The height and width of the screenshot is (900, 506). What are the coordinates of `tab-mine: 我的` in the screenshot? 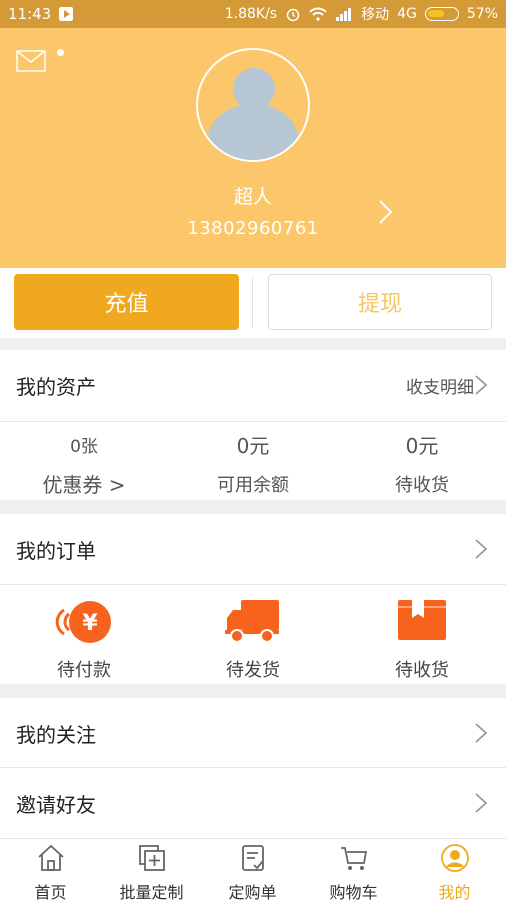 It's located at (454, 869).